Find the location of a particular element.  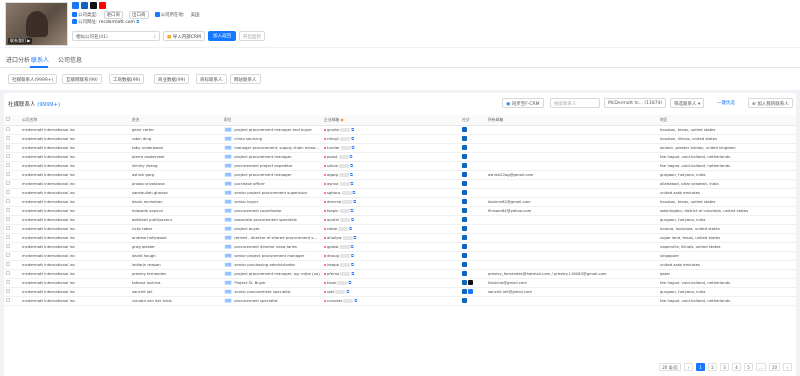

subtab-internet: 互联网联系(99) is located at coordinates (82, 79).